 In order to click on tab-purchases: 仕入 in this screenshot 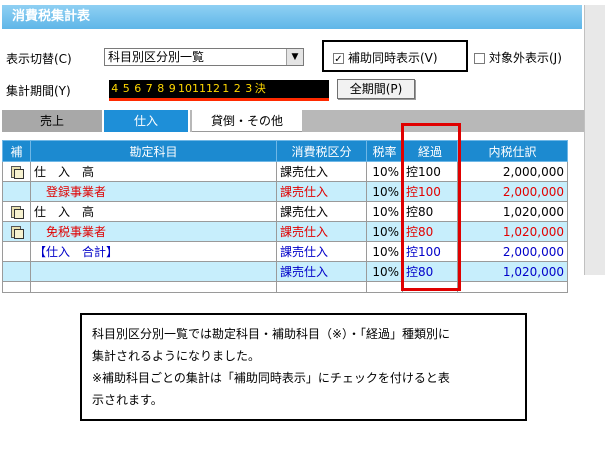, I will do `click(146, 121)`.